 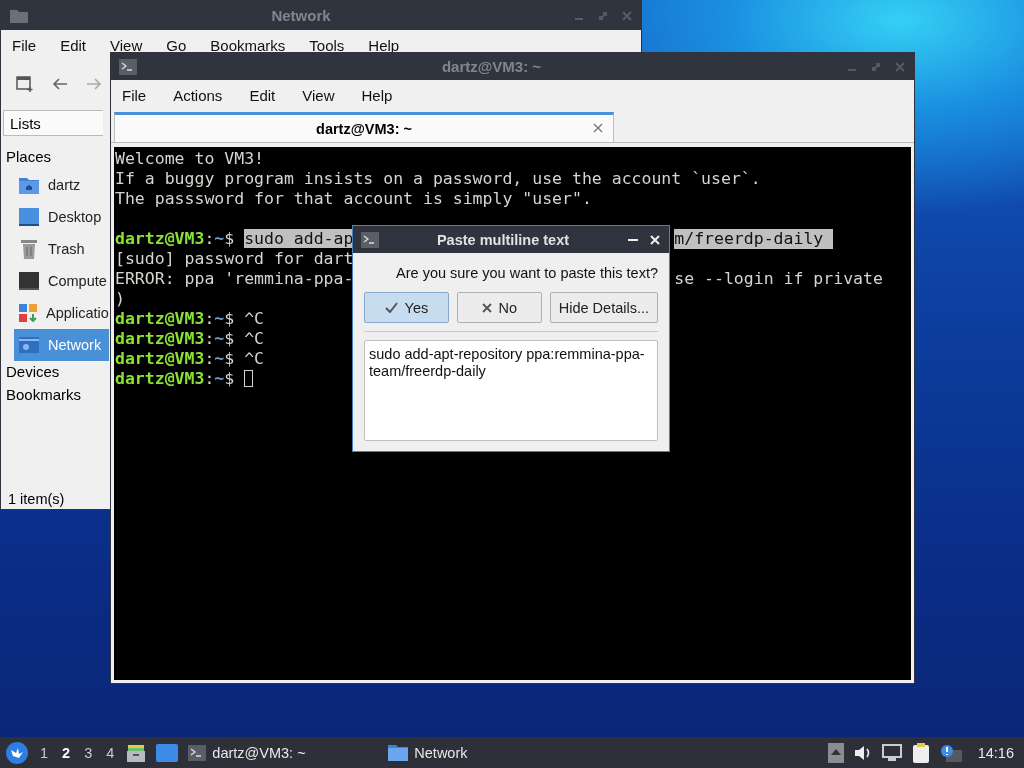 What do you see at coordinates (891, 752) in the screenshot?
I see `network-wired-icon` at bounding box center [891, 752].